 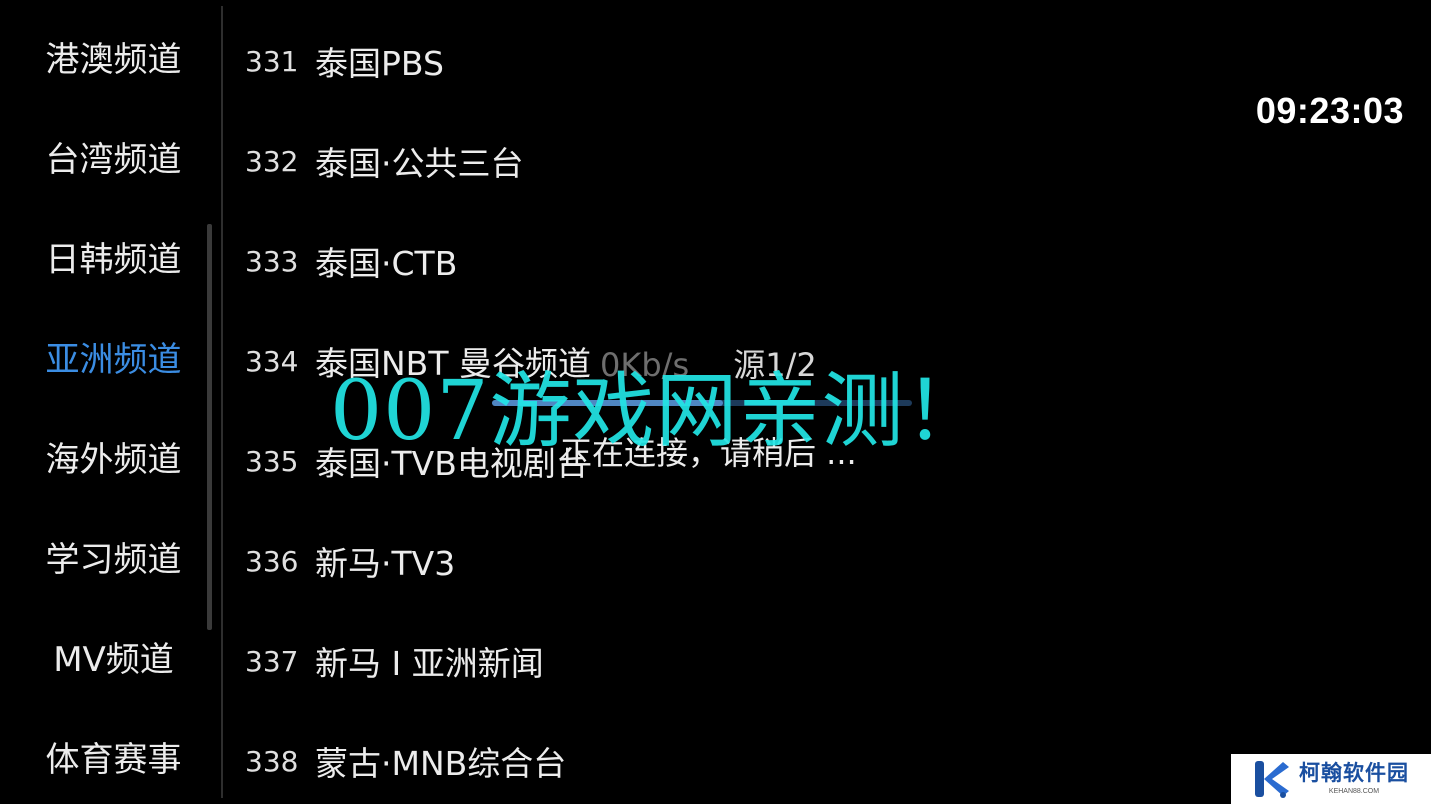 I want to click on channel-row: 331 泰国PBS, so click(x=663, y=61).